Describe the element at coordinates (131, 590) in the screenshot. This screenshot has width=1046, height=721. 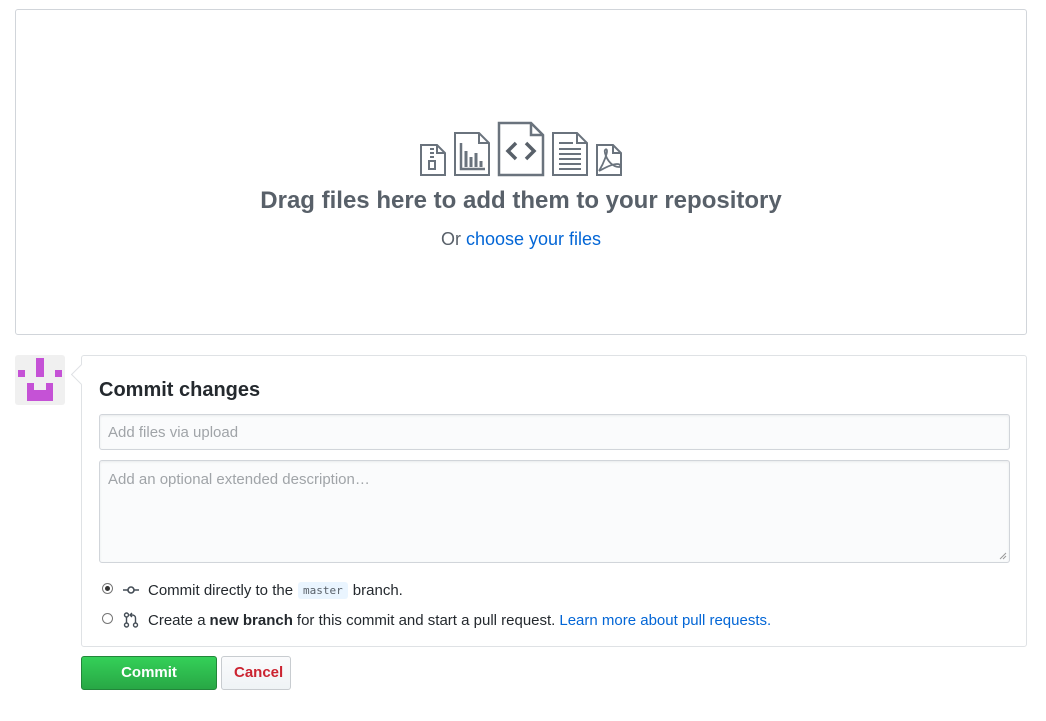
I see `git-commit-icon` at that location.